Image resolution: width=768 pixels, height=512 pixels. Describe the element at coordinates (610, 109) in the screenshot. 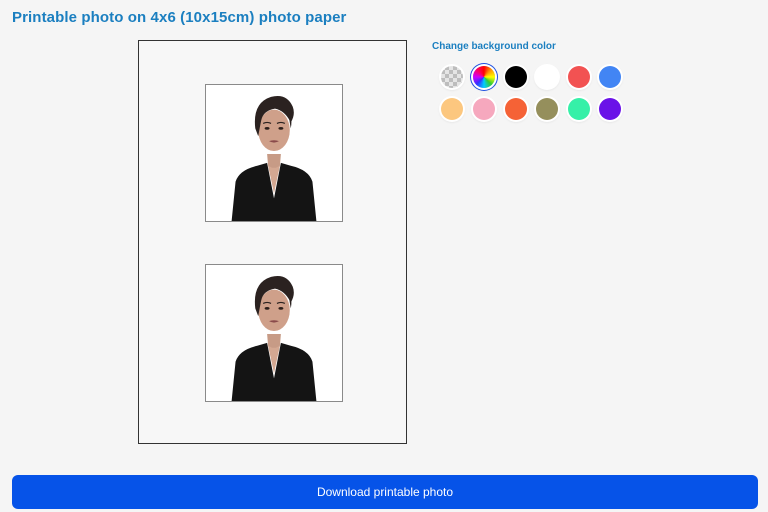

I see `swatch-purple` at that location.